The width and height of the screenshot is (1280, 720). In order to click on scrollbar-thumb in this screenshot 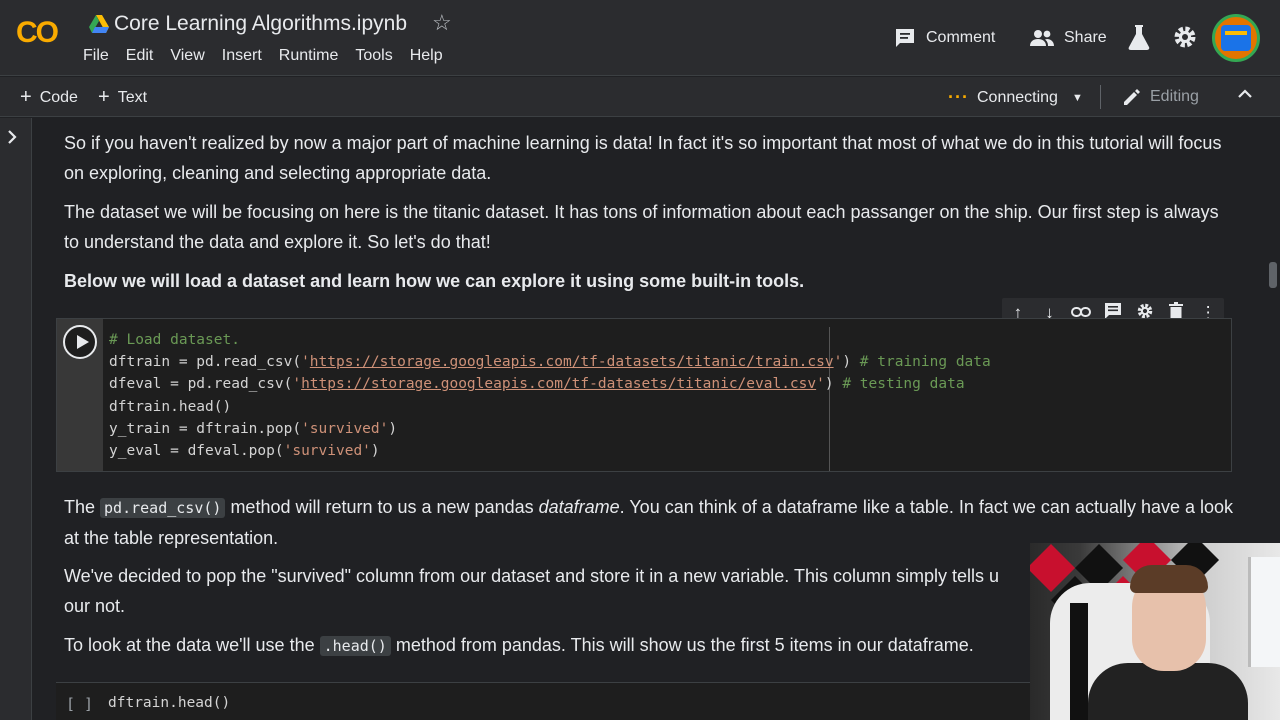, I will do `click(1273, 275)`.